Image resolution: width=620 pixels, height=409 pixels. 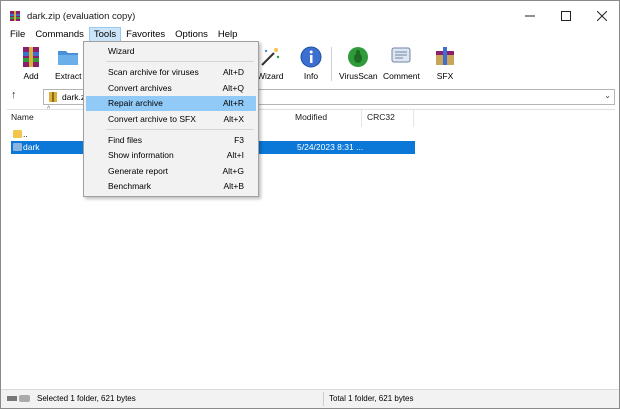 What do you see at coordinates (171, 51) in the screenshot?
I see `menu-item-wizard: Wizard` at bounding box center [171, 51].